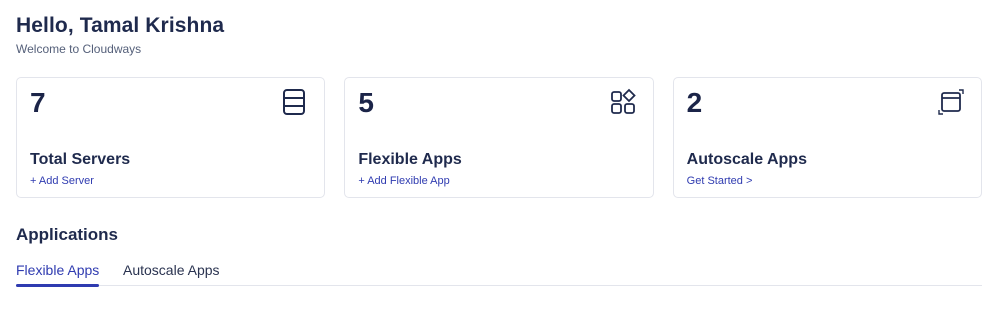 The width and height of the screenshot is (1000, 310). What do you see at coordinates (827, 137) in the screenshot?
I see `card-autoscale-apps: 2 Autoscale Apps Get Started >` at bounding box center [827, 137].